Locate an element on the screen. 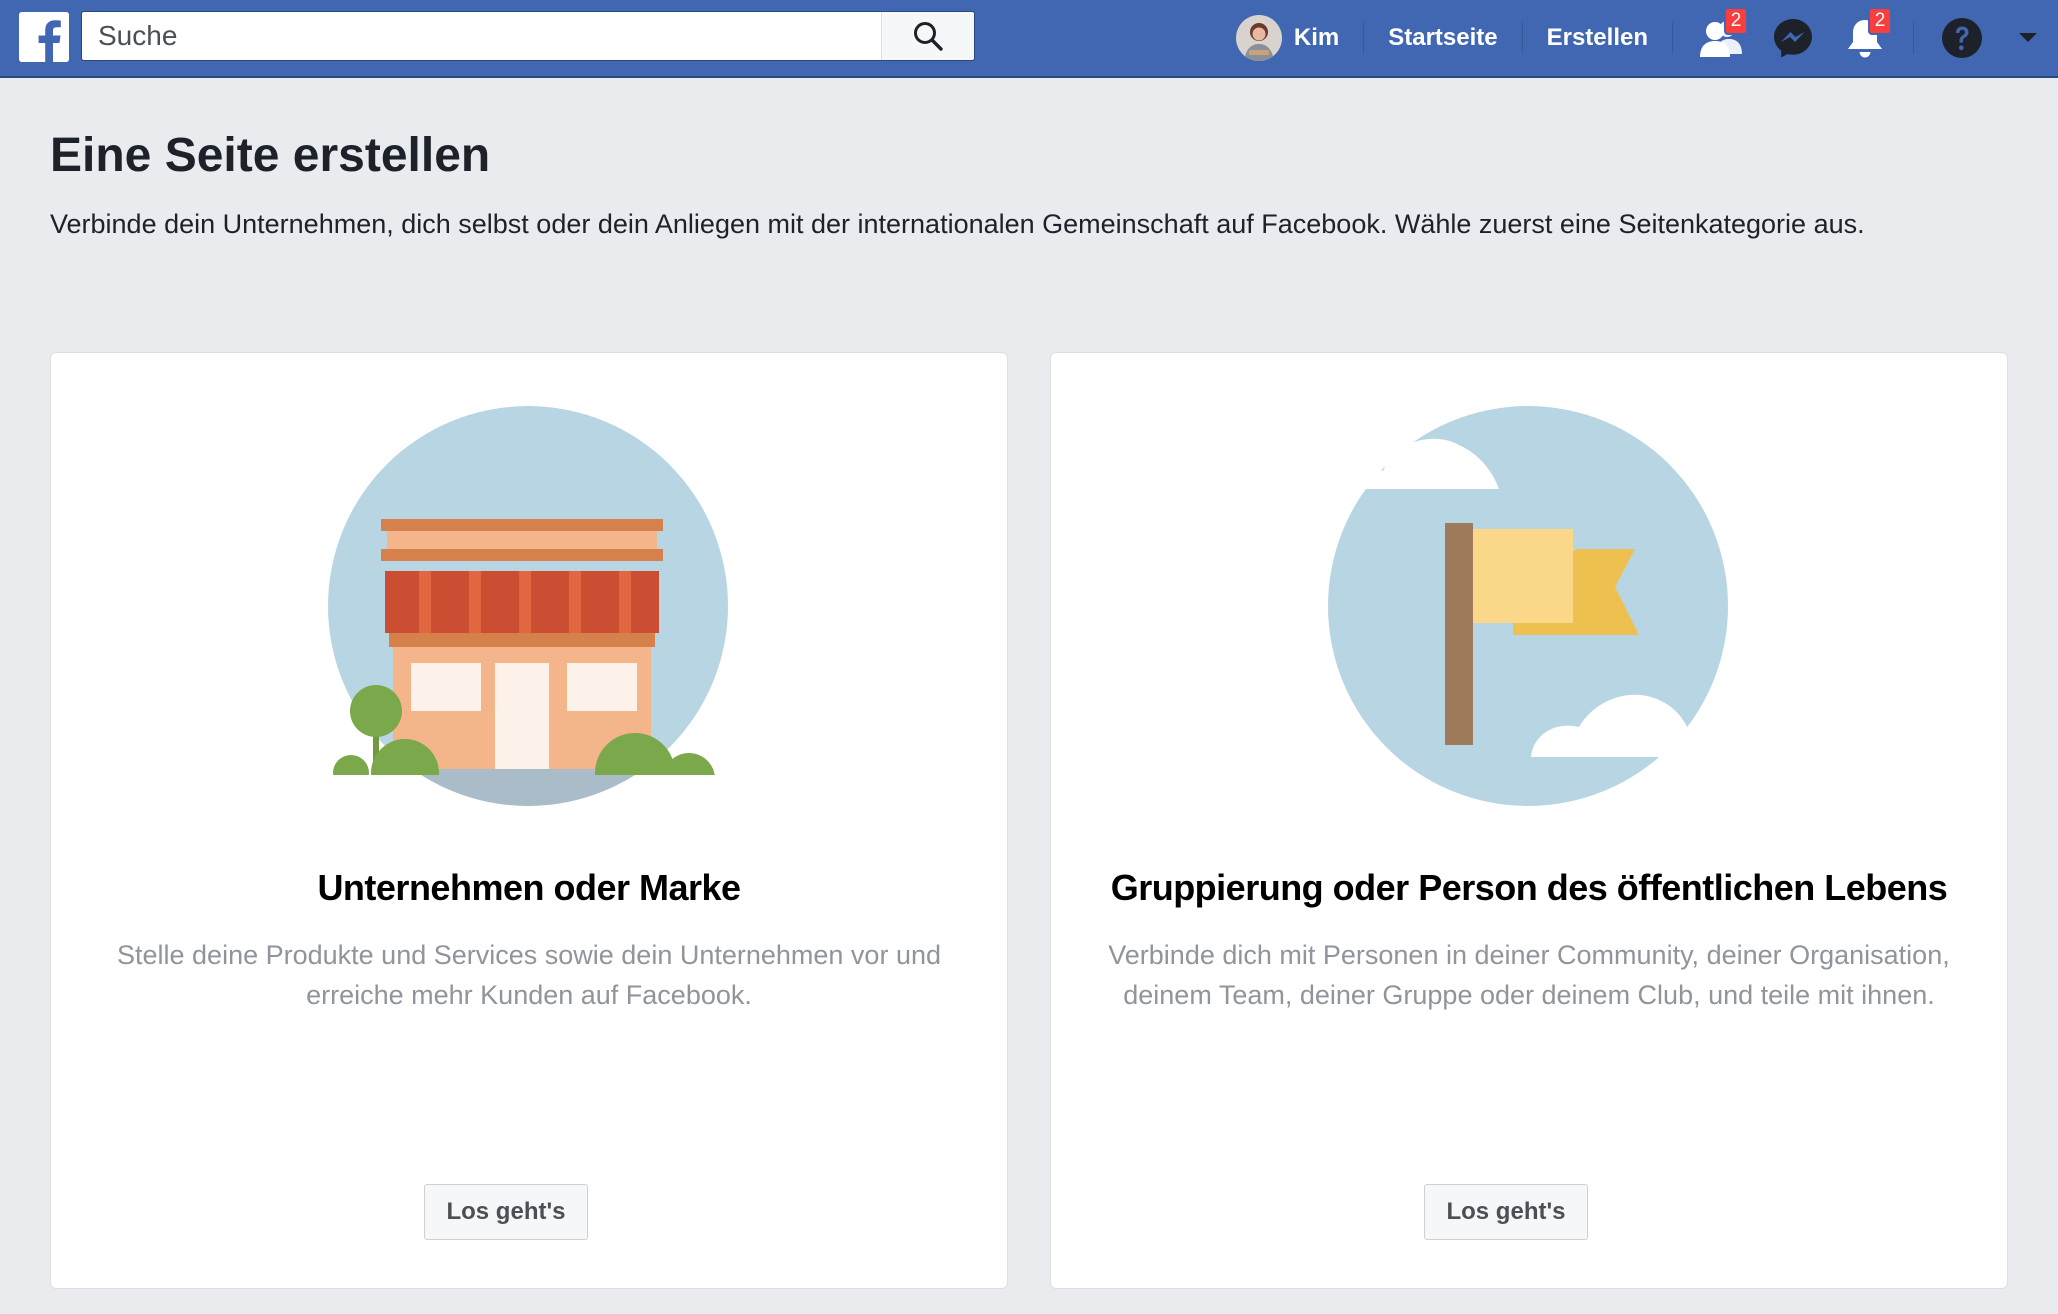 The height and width of the screenshot is (1314, 2058). page-title: Eine Seite erstellen is located at coordinates (270, 155).